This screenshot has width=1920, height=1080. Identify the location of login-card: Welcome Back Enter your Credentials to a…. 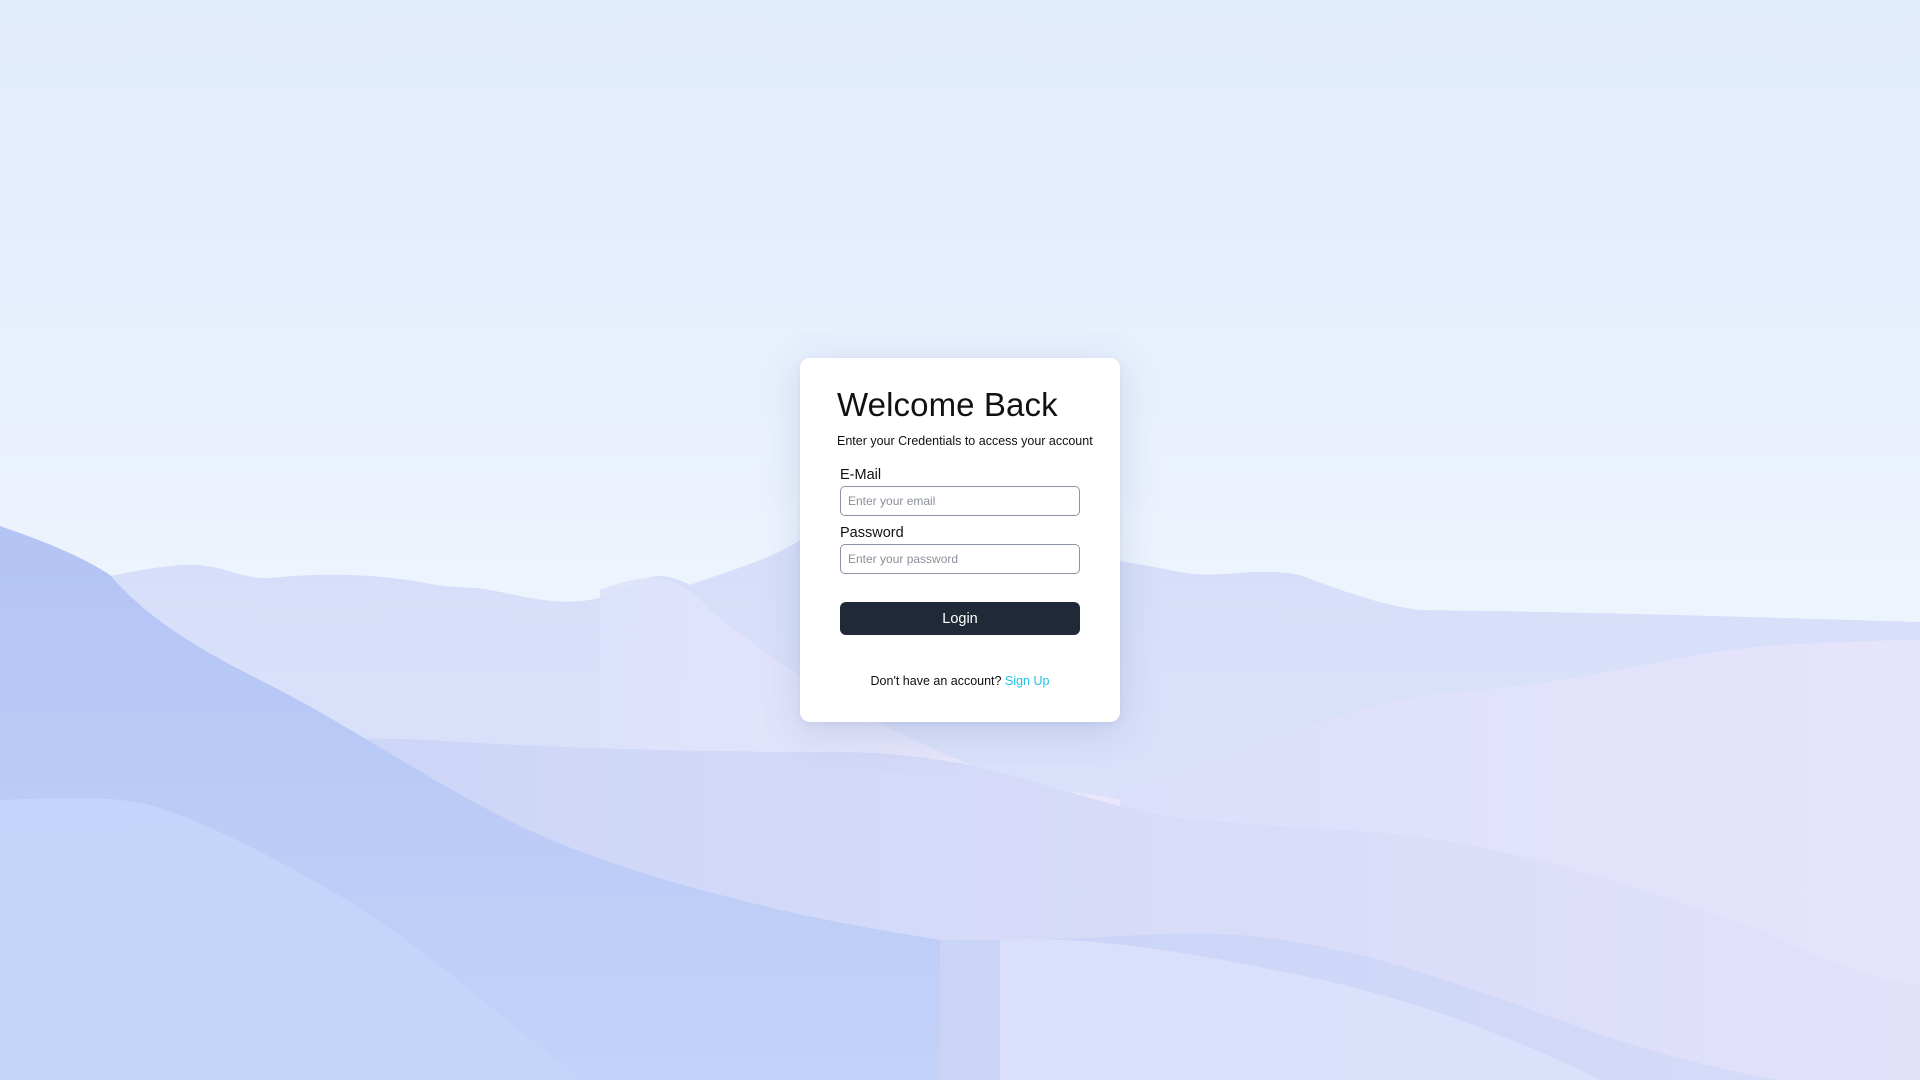
(960, 540).